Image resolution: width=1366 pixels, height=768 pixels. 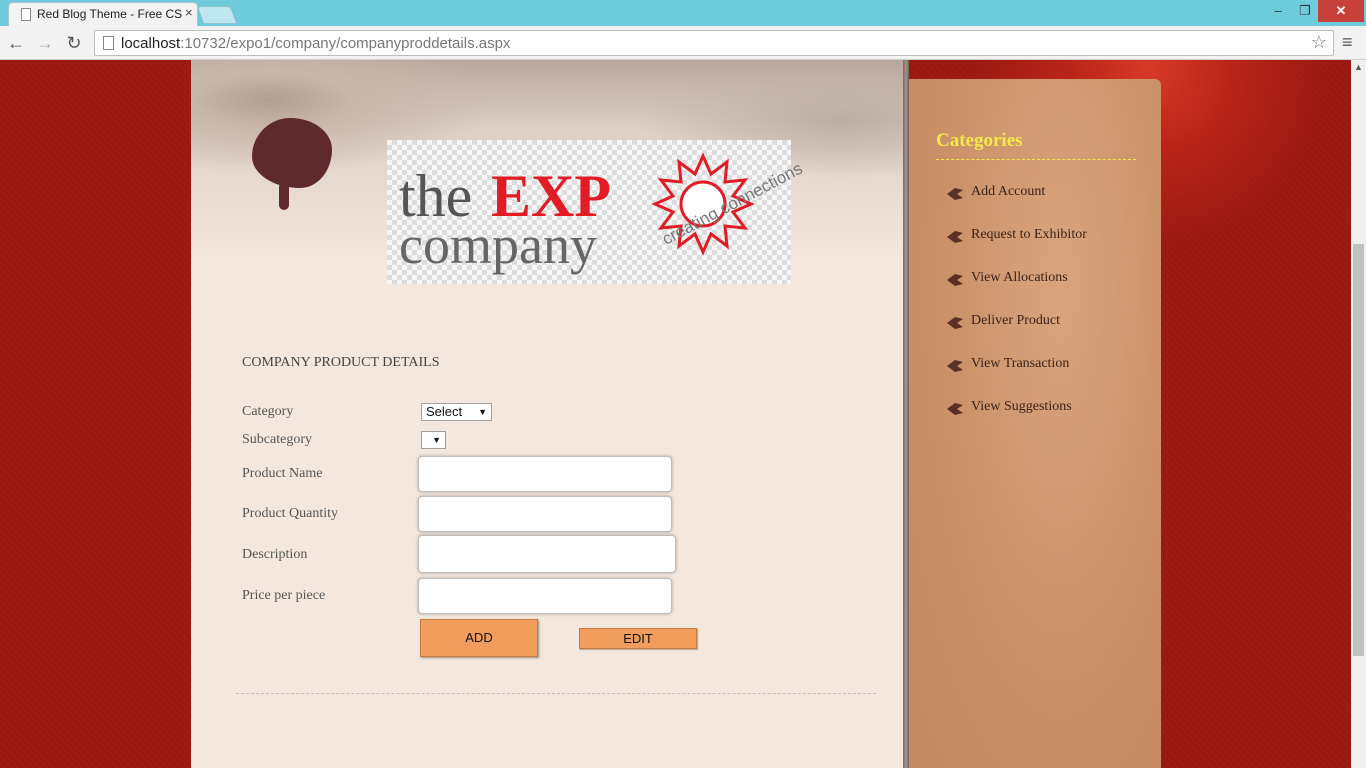 What do you see at coordinates (979, 140) in the screenshot?
I see `categories-heading: Categories` at bounding box center [979, 140].